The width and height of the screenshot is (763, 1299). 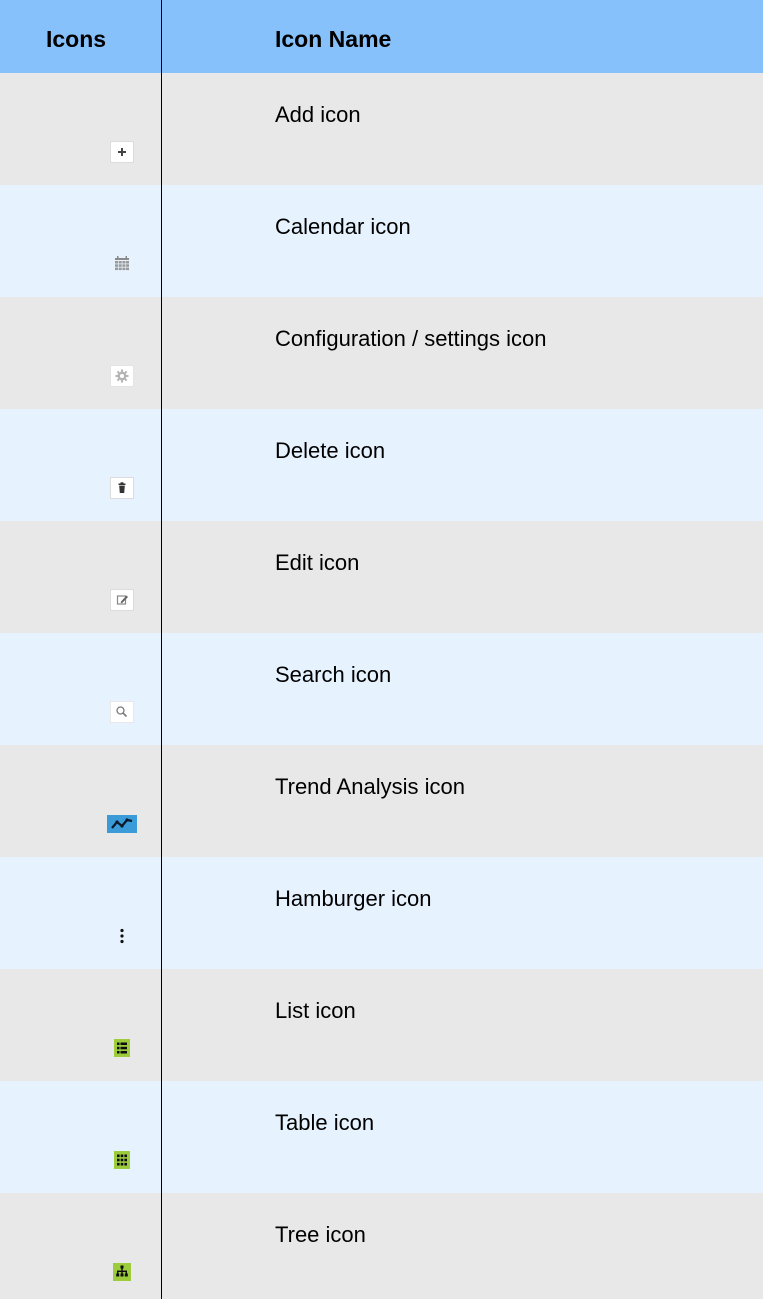 I want to click on table-row: Table icon, so click(x=381, y=1137).